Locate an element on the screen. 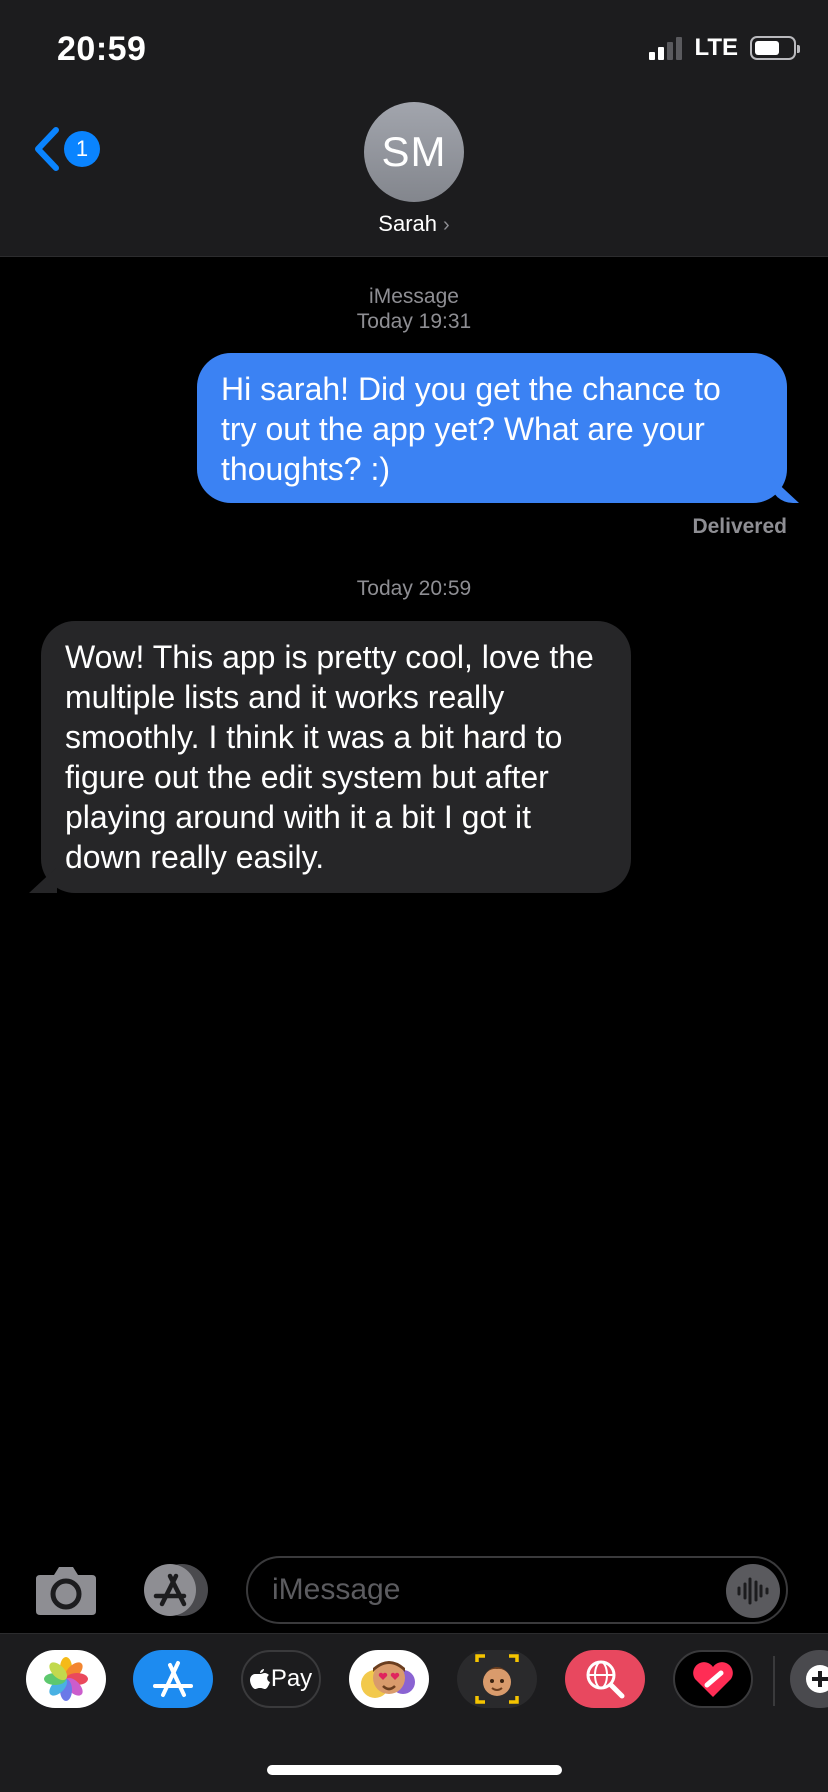 The width and height of the screenshot is (828, 1792). apple-pay-label: Pay is located at coordinates (291, 1678).